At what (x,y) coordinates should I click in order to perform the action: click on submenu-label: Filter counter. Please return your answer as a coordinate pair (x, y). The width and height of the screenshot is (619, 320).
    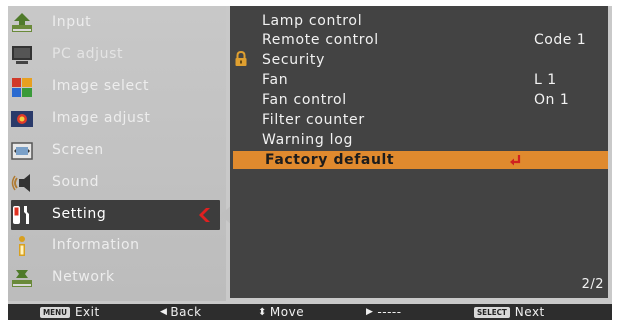
    Looking at the image, I should click on (313, 120).